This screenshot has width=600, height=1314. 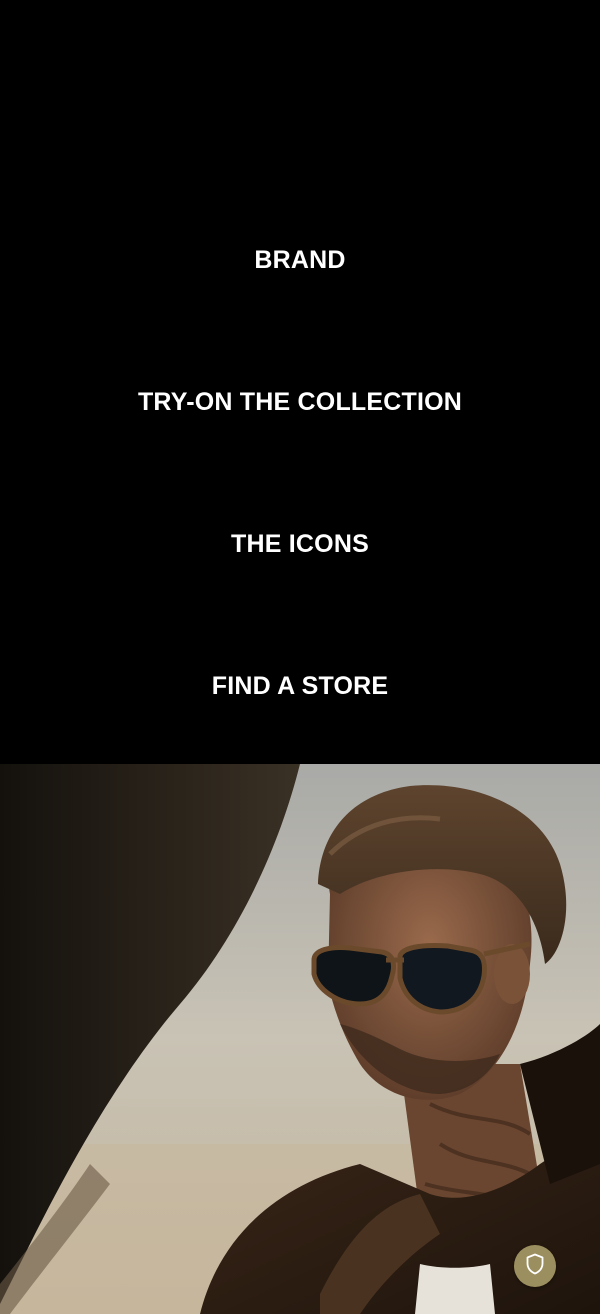 I want to click on menu-item-find-a-store: FIND A STORE, so click(x=300, y=686).